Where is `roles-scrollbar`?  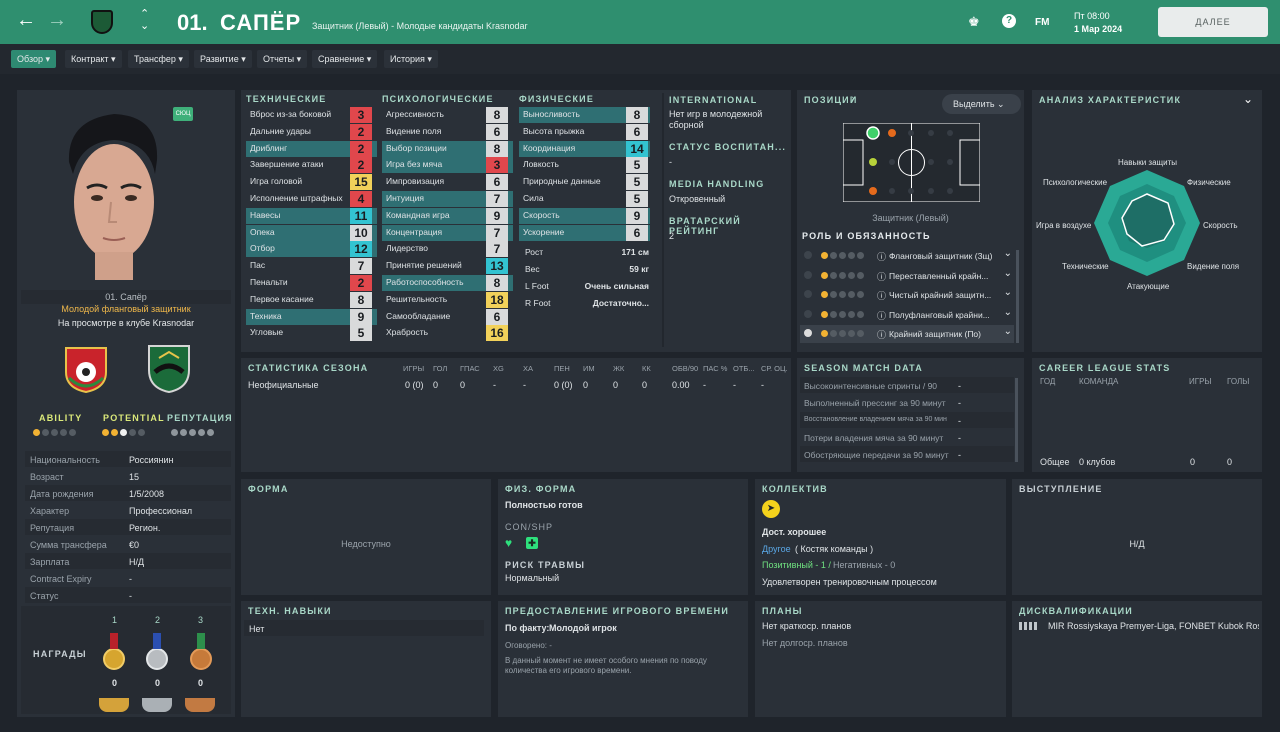
roles-scrollbar is located at coordinates (1017, 296).